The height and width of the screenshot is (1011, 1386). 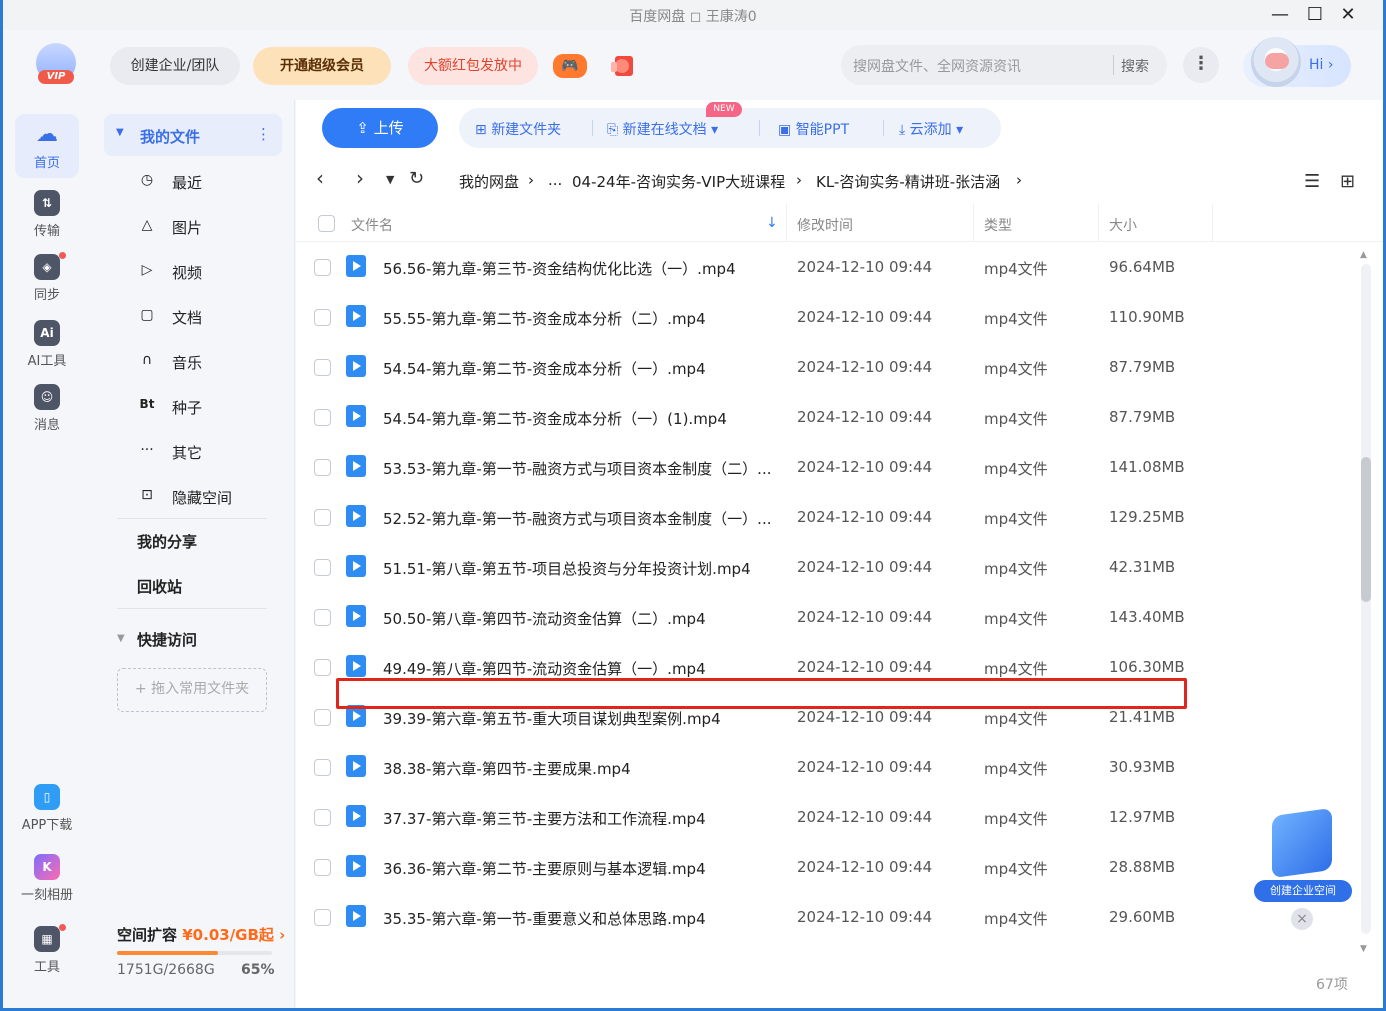 I want to click on sort-arrow-icon: ↓, so click(x=772, y=223).